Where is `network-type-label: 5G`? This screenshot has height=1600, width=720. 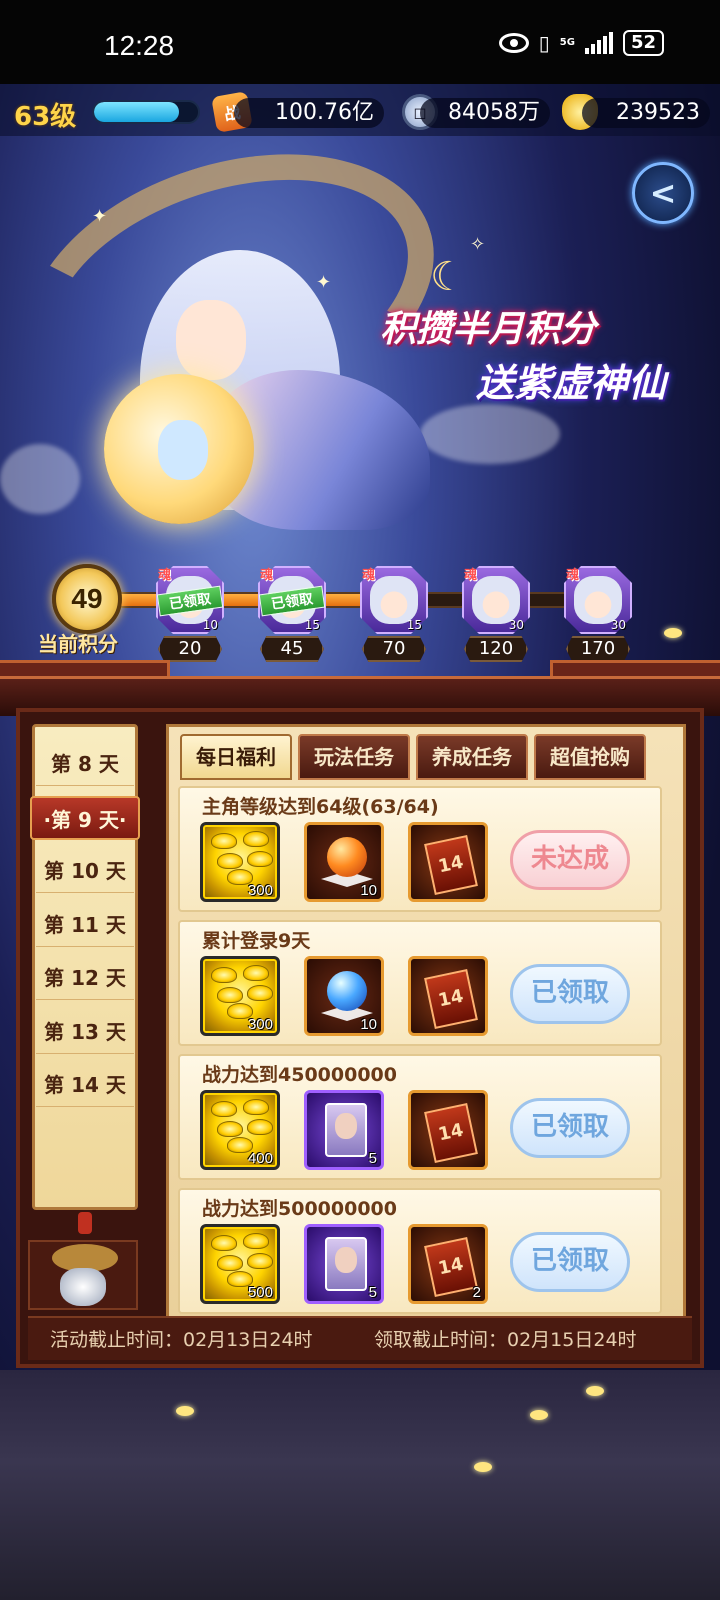
network-type-label: 5G is located at coordinates (567, 42).